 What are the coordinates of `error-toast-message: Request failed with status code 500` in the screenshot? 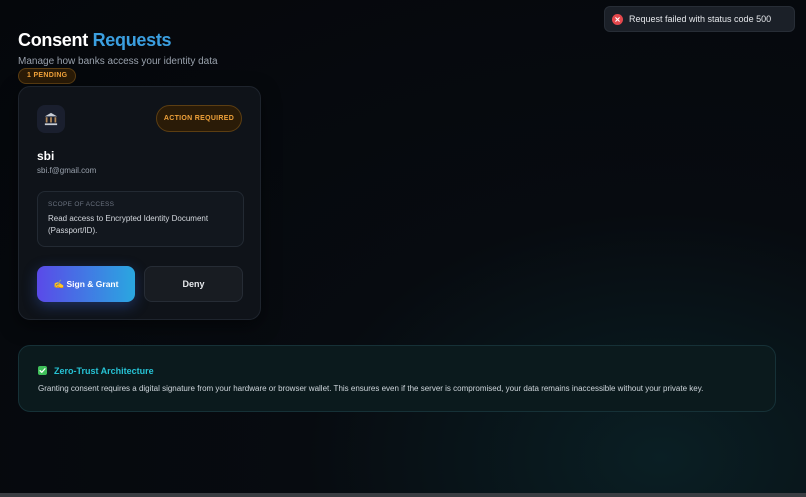 It's located at (700, 19).